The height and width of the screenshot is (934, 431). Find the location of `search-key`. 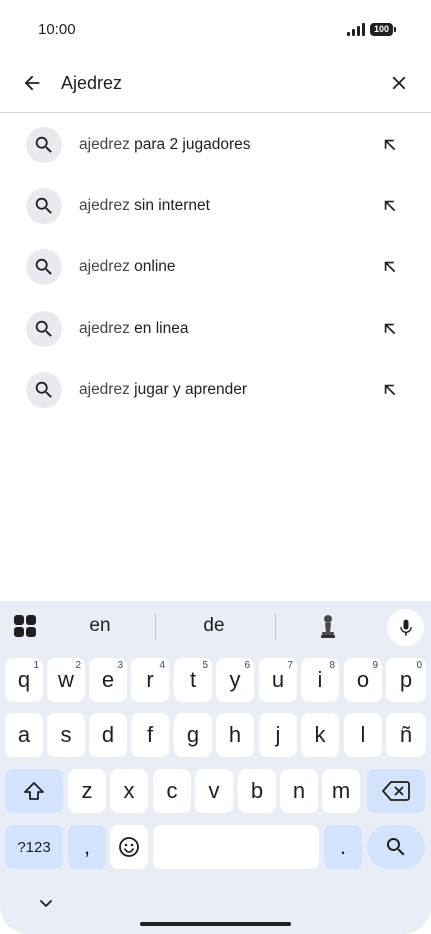

search-key is located at coordinates (396, 847).